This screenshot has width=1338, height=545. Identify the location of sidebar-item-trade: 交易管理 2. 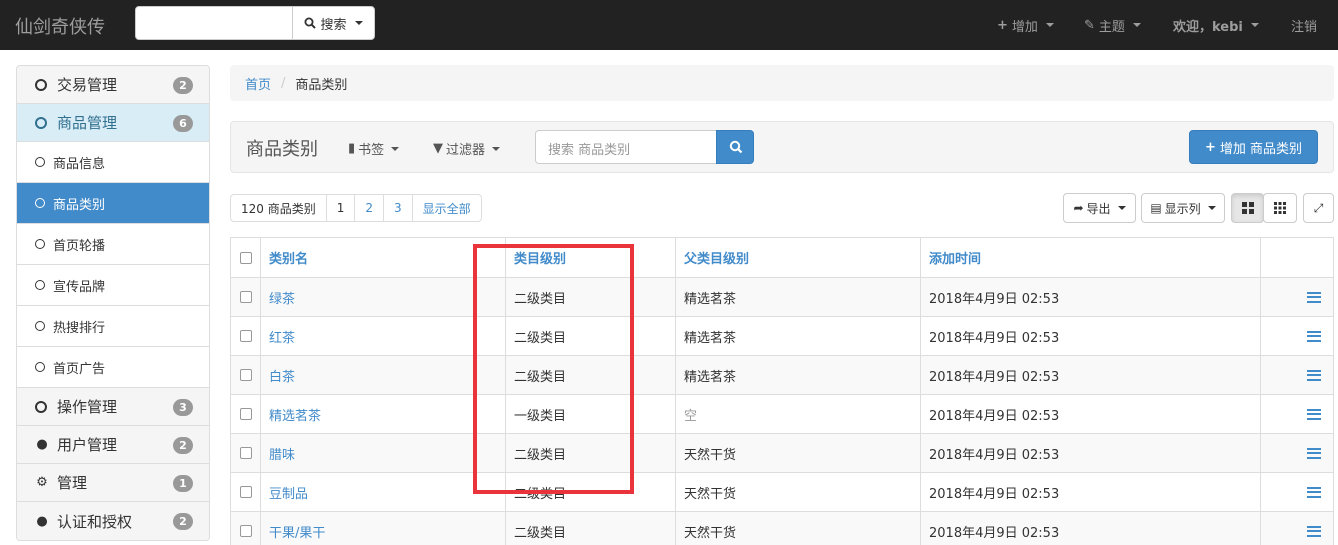
(113, 85).